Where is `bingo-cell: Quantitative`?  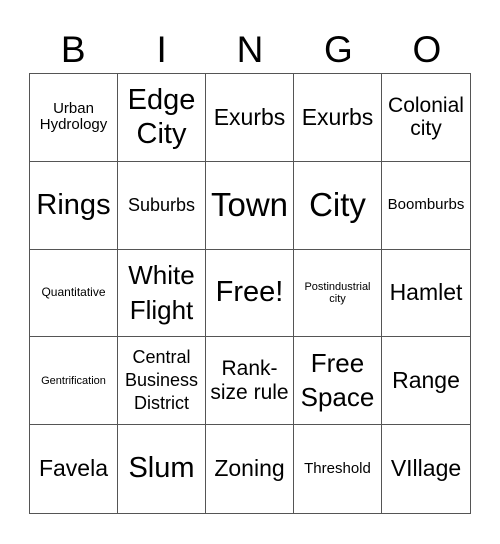
bingo-cell: Quantitative is located at coordinates (74, 293).